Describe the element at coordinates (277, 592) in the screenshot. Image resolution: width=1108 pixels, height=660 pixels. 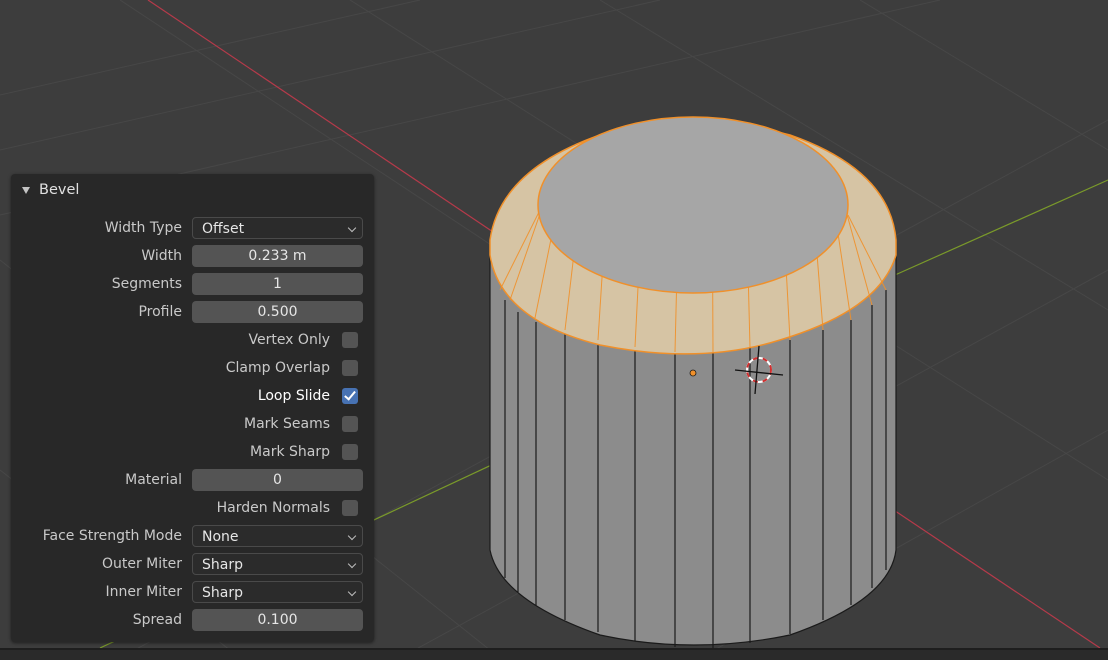
I see `inner-miter-dropdown: Sharp` at that location.